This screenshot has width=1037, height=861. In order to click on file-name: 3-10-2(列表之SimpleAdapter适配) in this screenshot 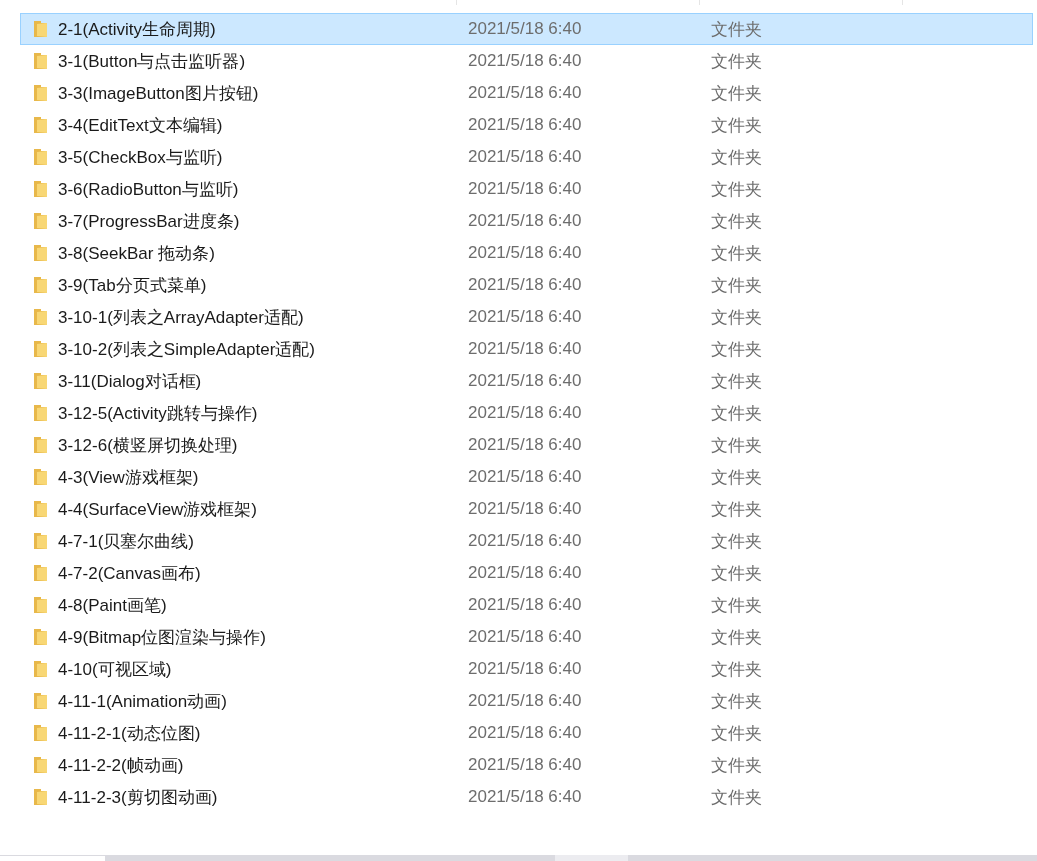, I will do `click(187, 349)`.